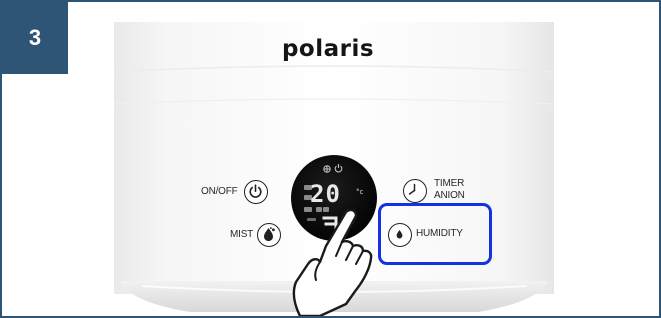 The width and height of the screenshot is (661, 318). I want to click on mist-drop-icon, so click(269, 235).